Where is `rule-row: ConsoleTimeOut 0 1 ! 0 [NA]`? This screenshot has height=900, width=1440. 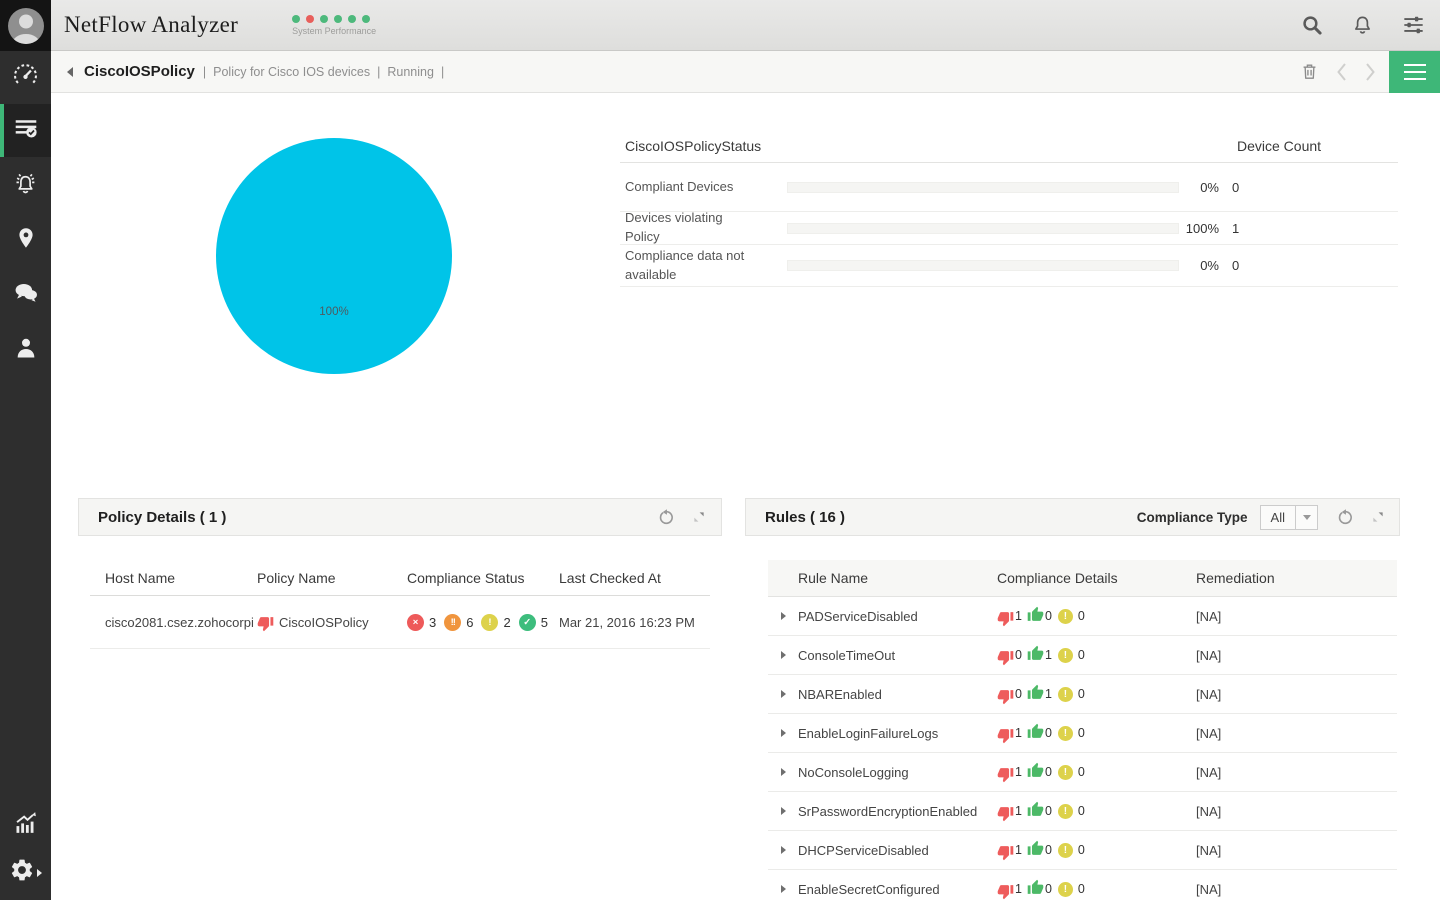 rule-row: ConsoleTimeOut 0 1 ! 0 [NA] is located at coordinates (1082, 655).